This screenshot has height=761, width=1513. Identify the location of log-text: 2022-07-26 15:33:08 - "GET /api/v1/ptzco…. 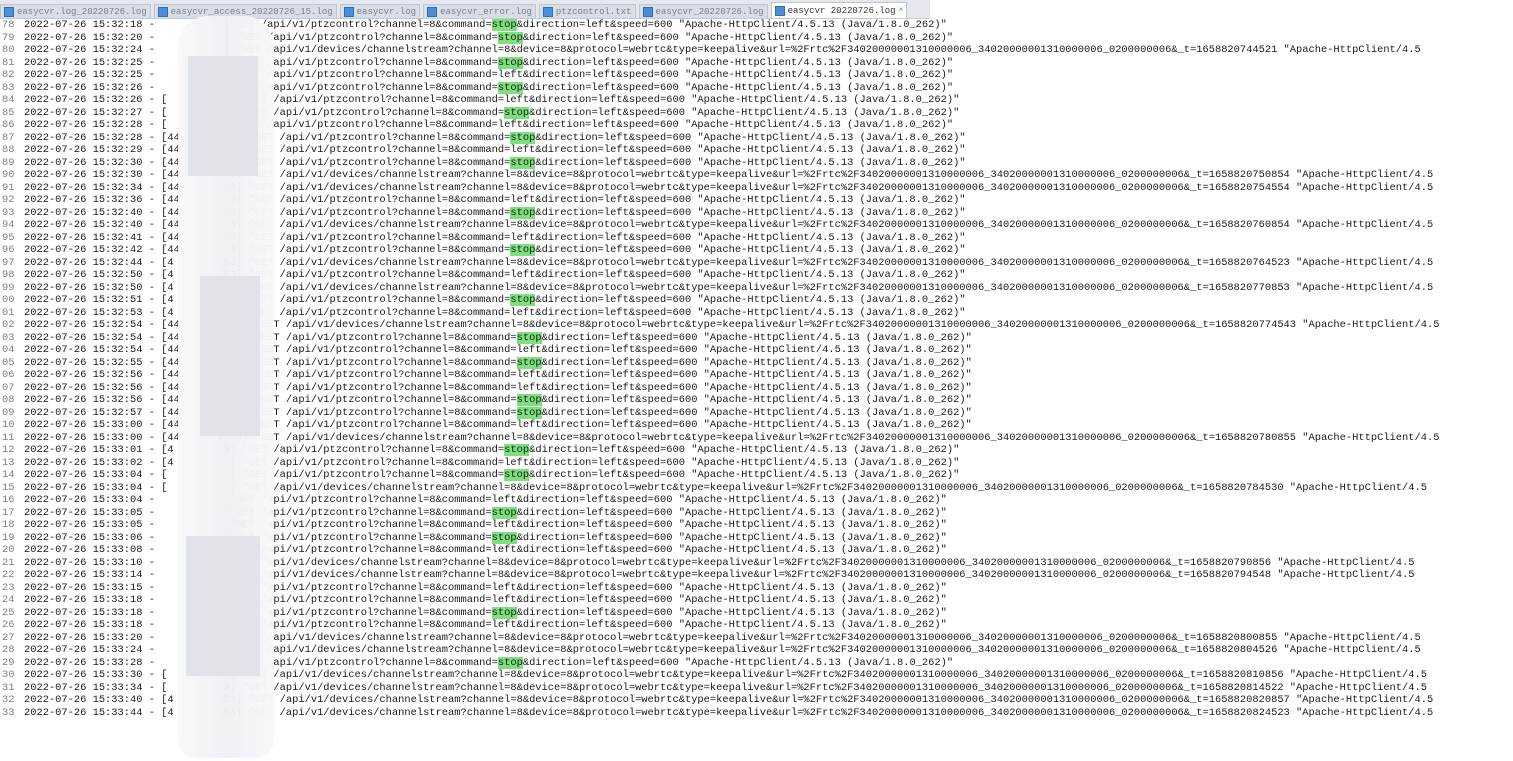
(485, 550).